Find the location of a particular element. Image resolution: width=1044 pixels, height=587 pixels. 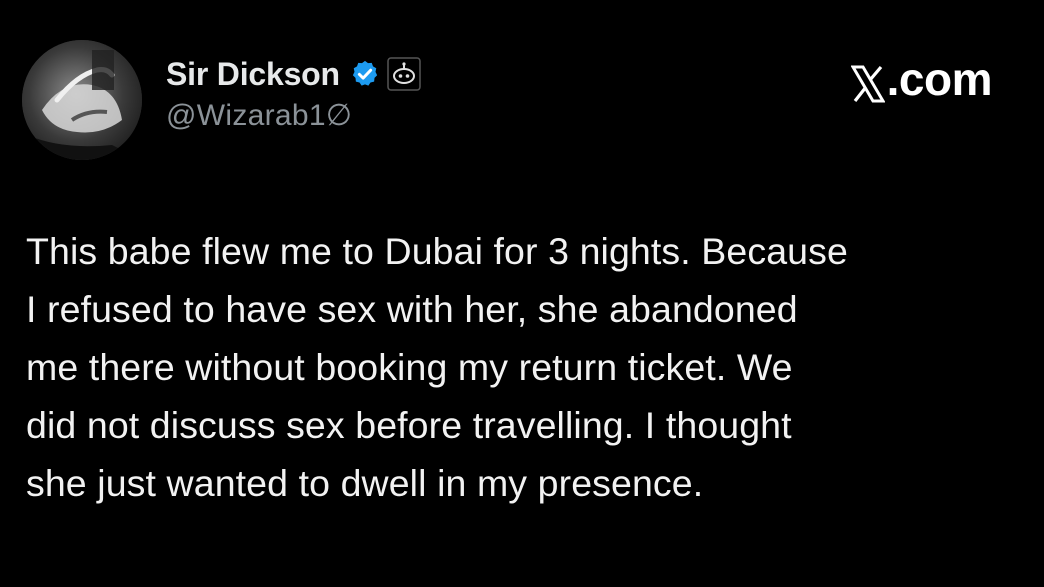

site-domain-label: .com is located at coordinates (939, 79).